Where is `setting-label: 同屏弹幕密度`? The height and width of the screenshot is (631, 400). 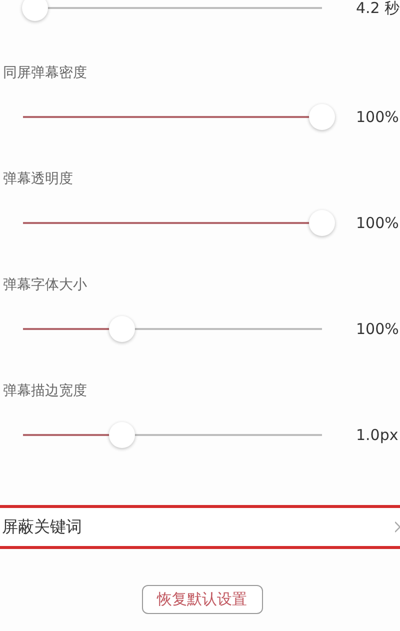 setting-label: 同屏弹幕密度 is located at coordinates (45, 73).